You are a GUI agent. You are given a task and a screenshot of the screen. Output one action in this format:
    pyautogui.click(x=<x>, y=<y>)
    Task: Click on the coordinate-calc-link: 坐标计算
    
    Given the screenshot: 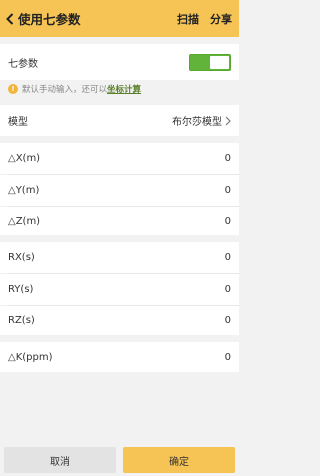 What is the action you would take?
    pyautogui.click(x=124, y=89)
    